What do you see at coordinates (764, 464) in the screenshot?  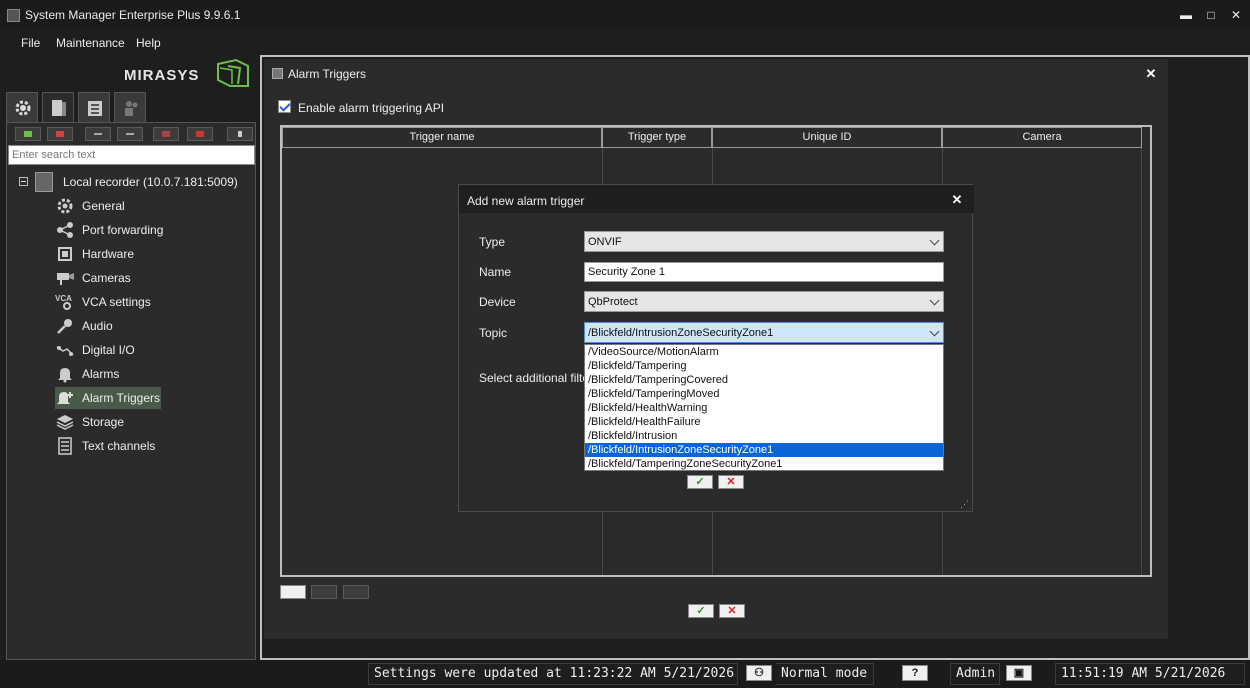 I see `topic-option: /Blickfeld/TamperingZoneSecurityZone1` at bounding box center [764, 464].